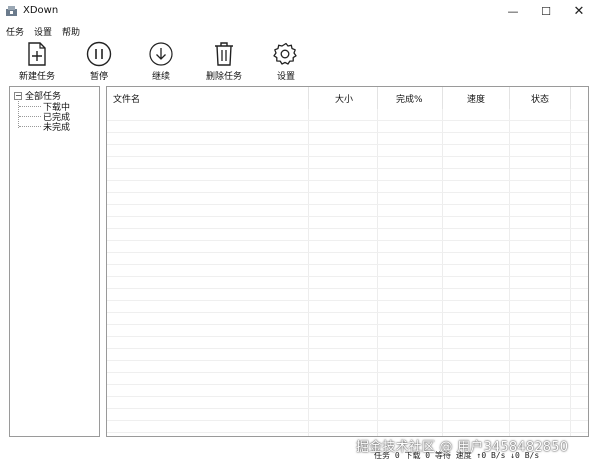 The height and width of the screenshot is (466, 600). I want to click on delete-task-button: 删除任务, so click(224, 61).